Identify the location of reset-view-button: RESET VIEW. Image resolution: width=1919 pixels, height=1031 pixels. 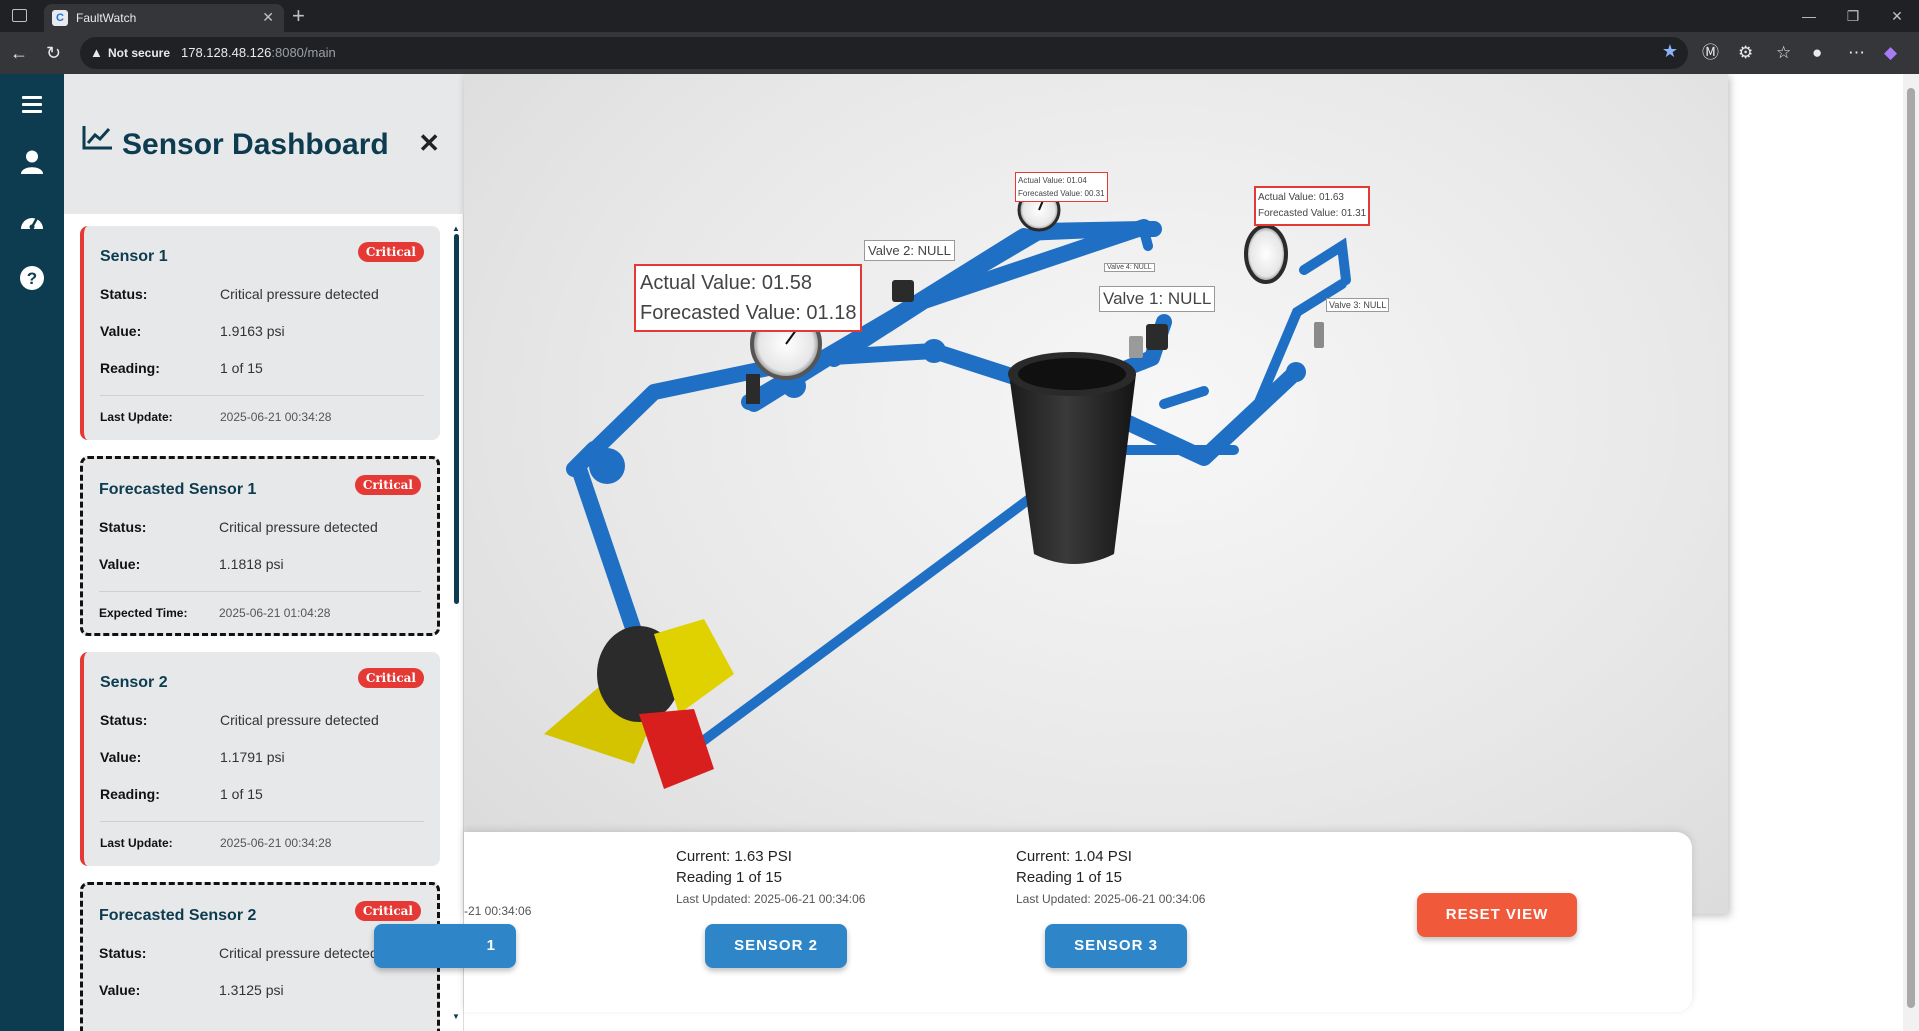
(1497, 915).